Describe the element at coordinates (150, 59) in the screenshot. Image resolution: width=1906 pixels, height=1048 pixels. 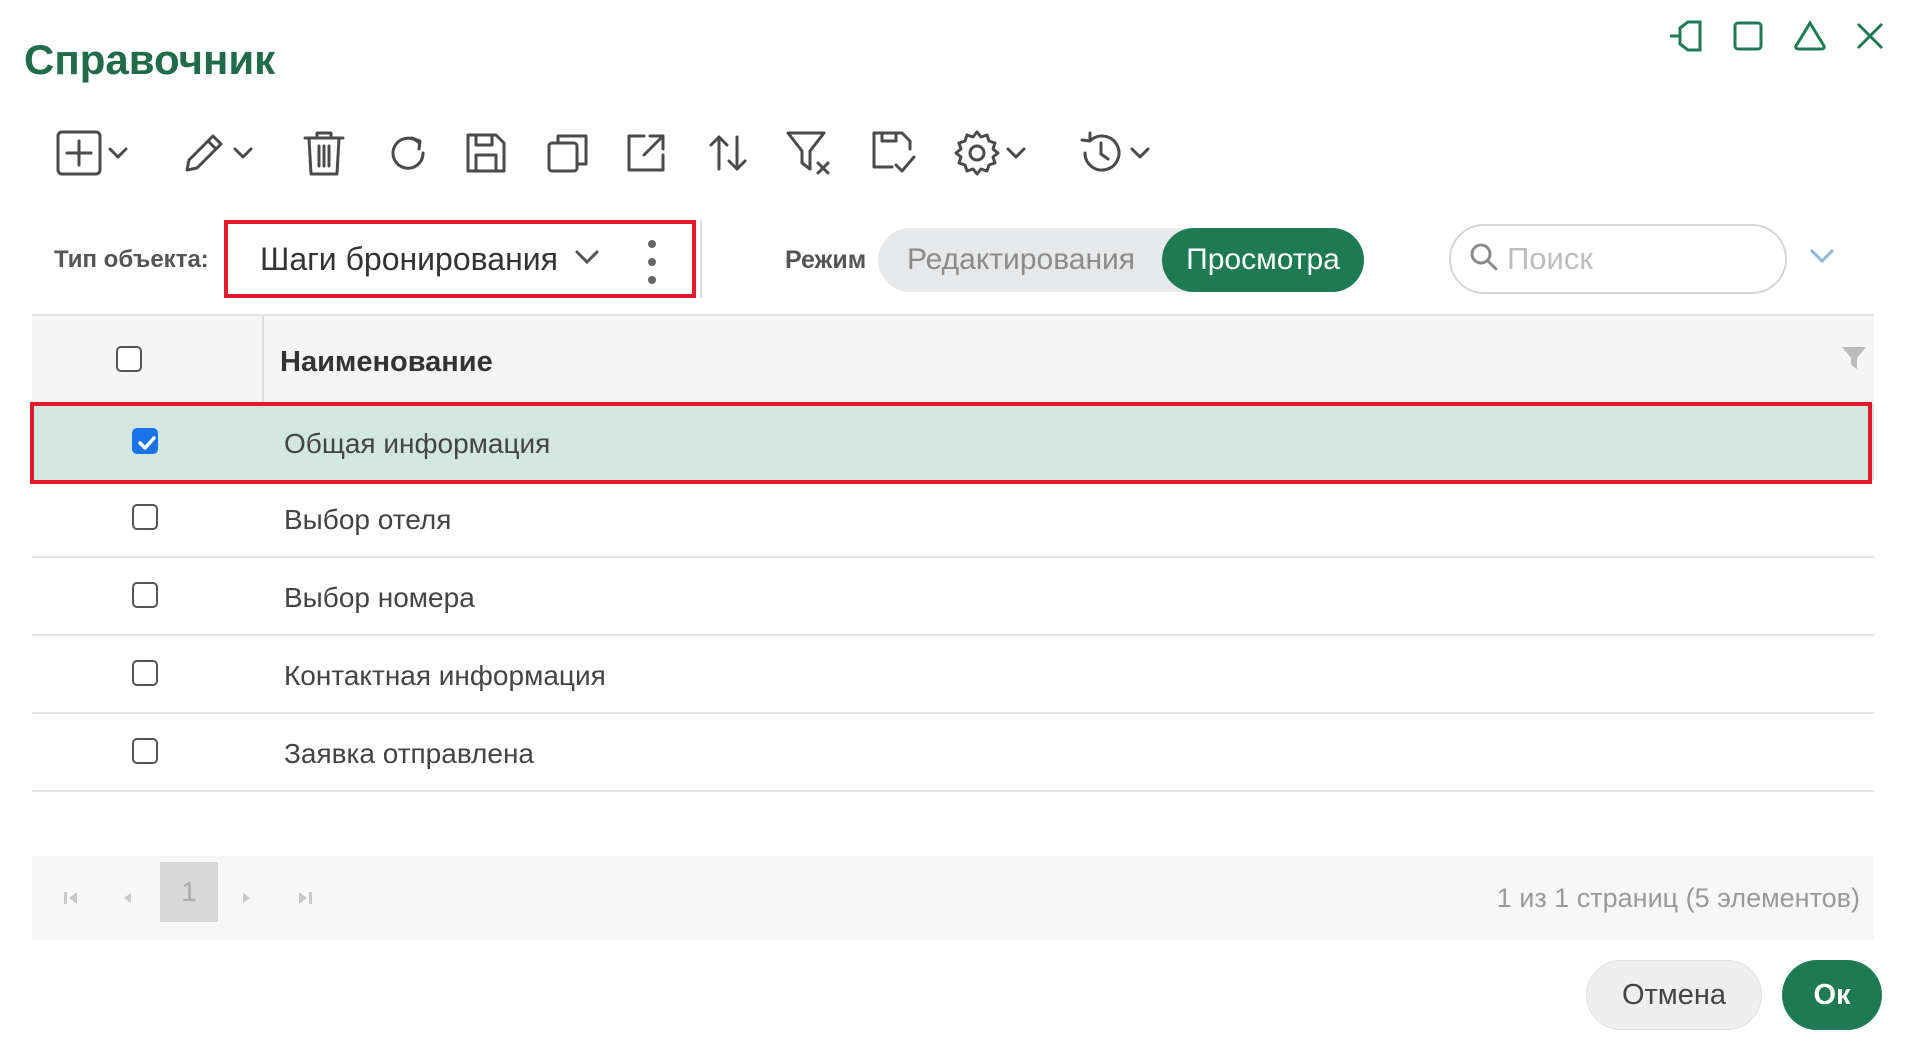
I see `dialog-title: Справочник` at that location.